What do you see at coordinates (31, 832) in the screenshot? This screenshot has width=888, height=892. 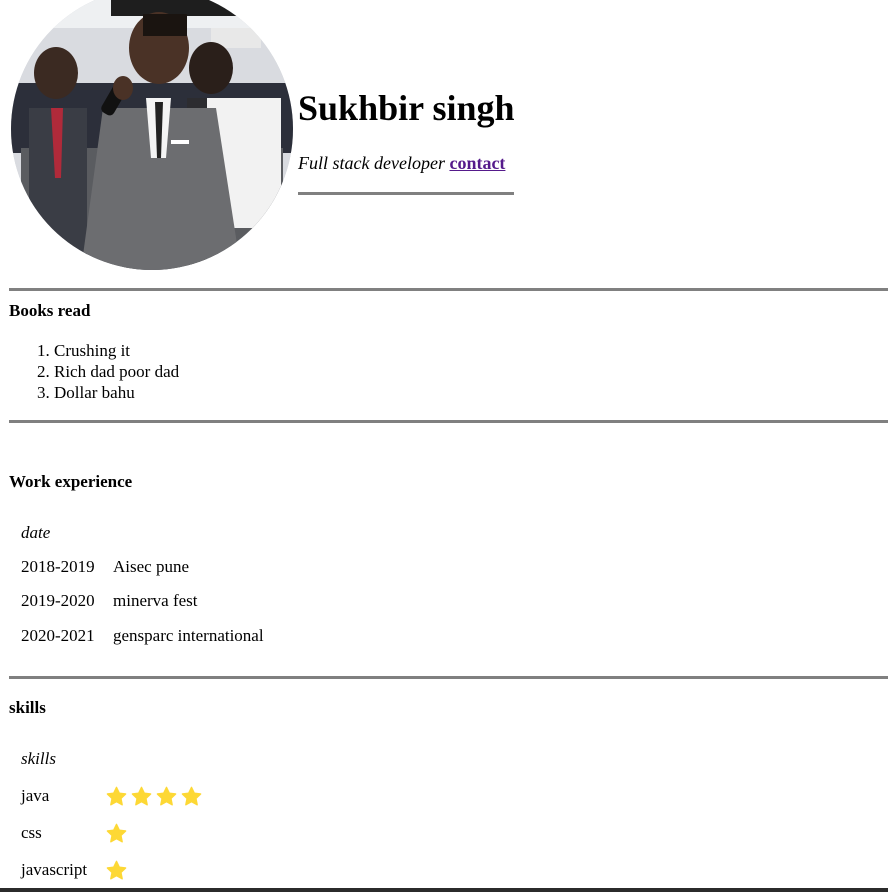 I see `skill-name: css` at bounding box center [31, 832].